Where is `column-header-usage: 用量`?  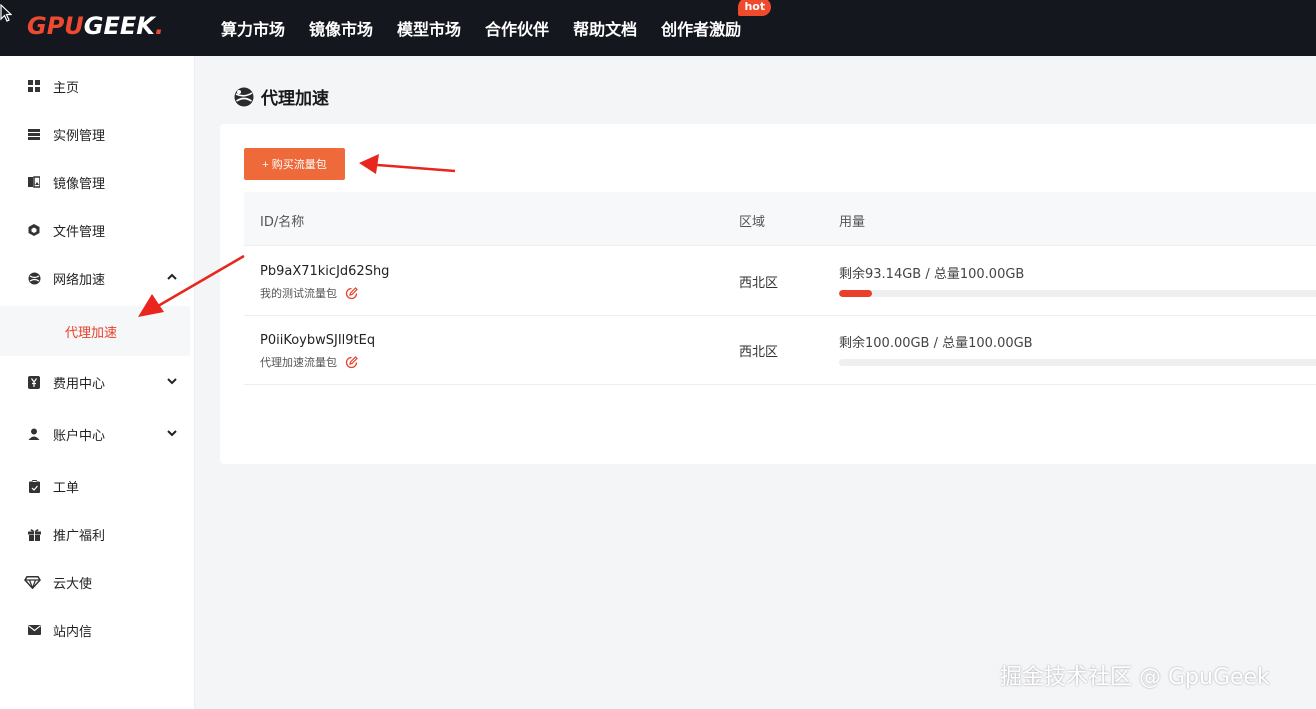
column-header-usage: 用量 is located at coordinates (852, 222).